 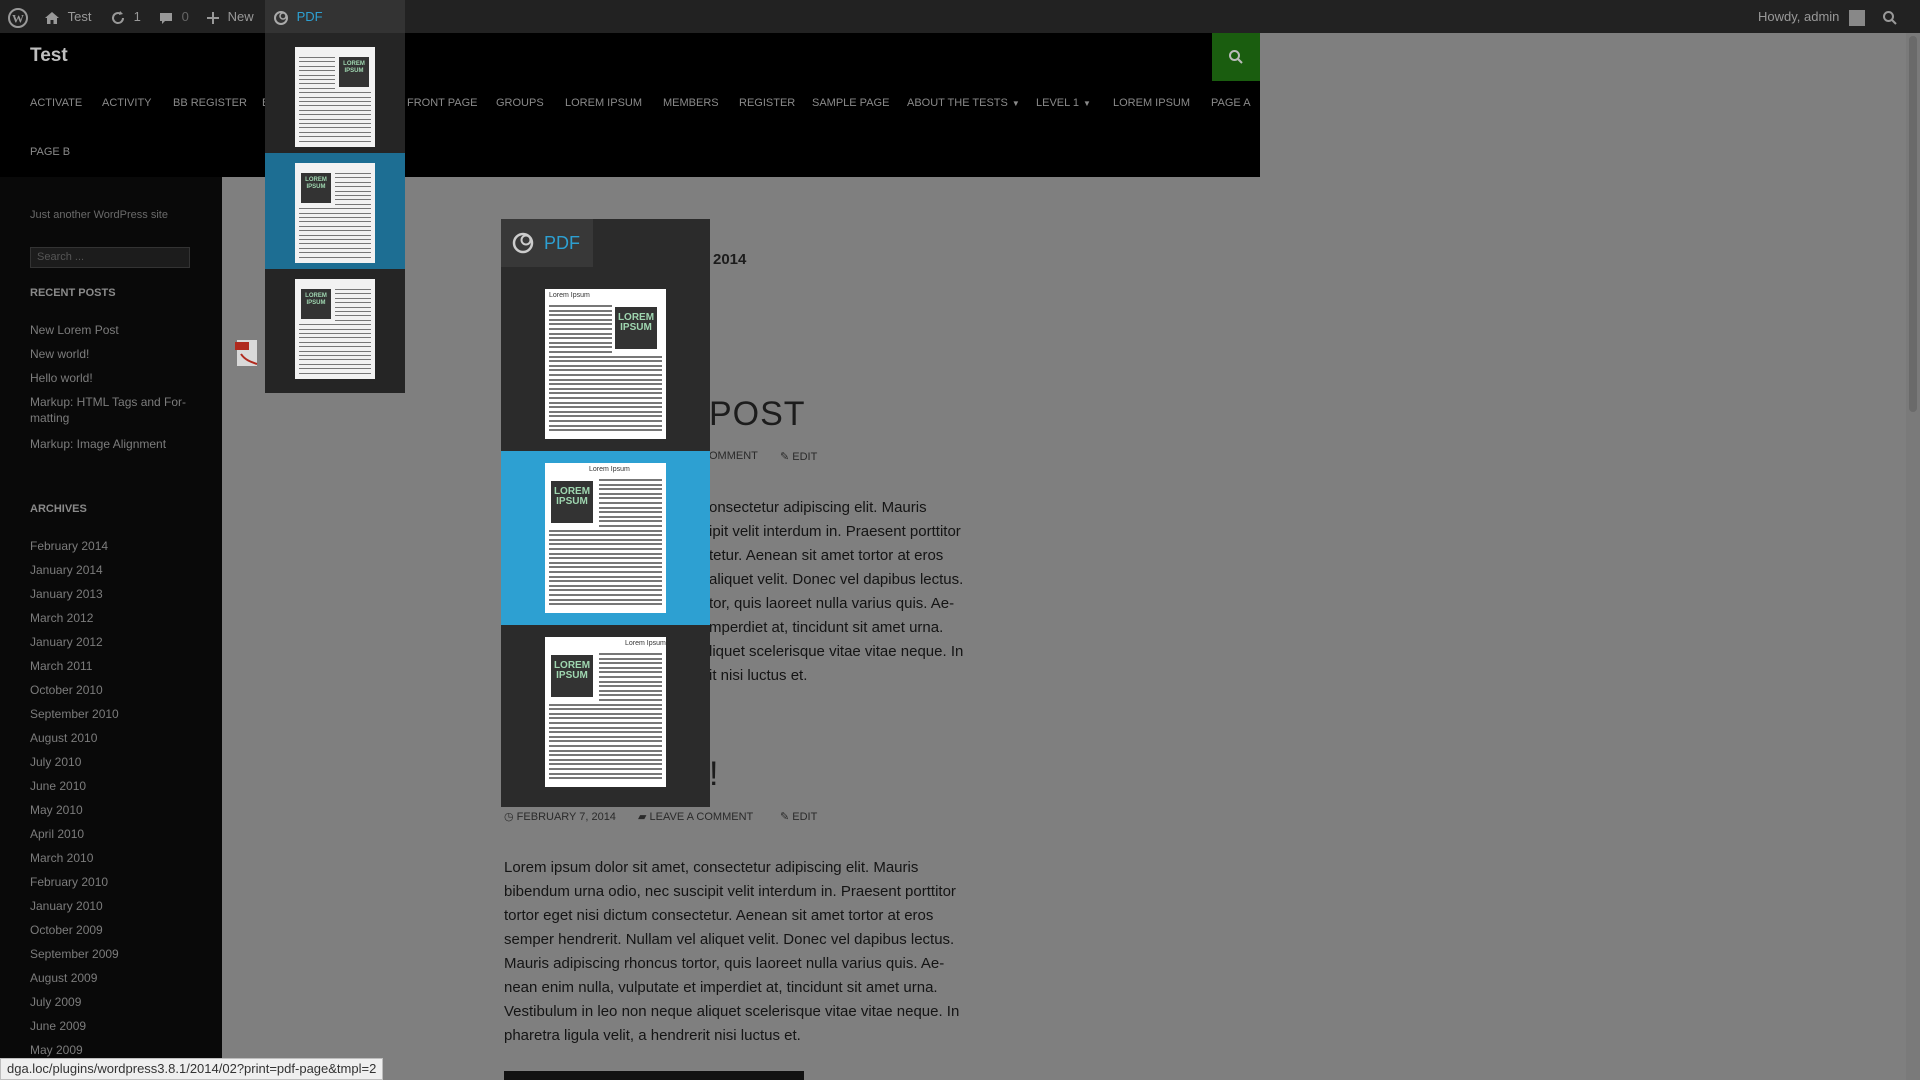 I want to click on pdf-template-1-preview: Lorem Ipsum LOREM IPSUM, so click(x=605, y=364).